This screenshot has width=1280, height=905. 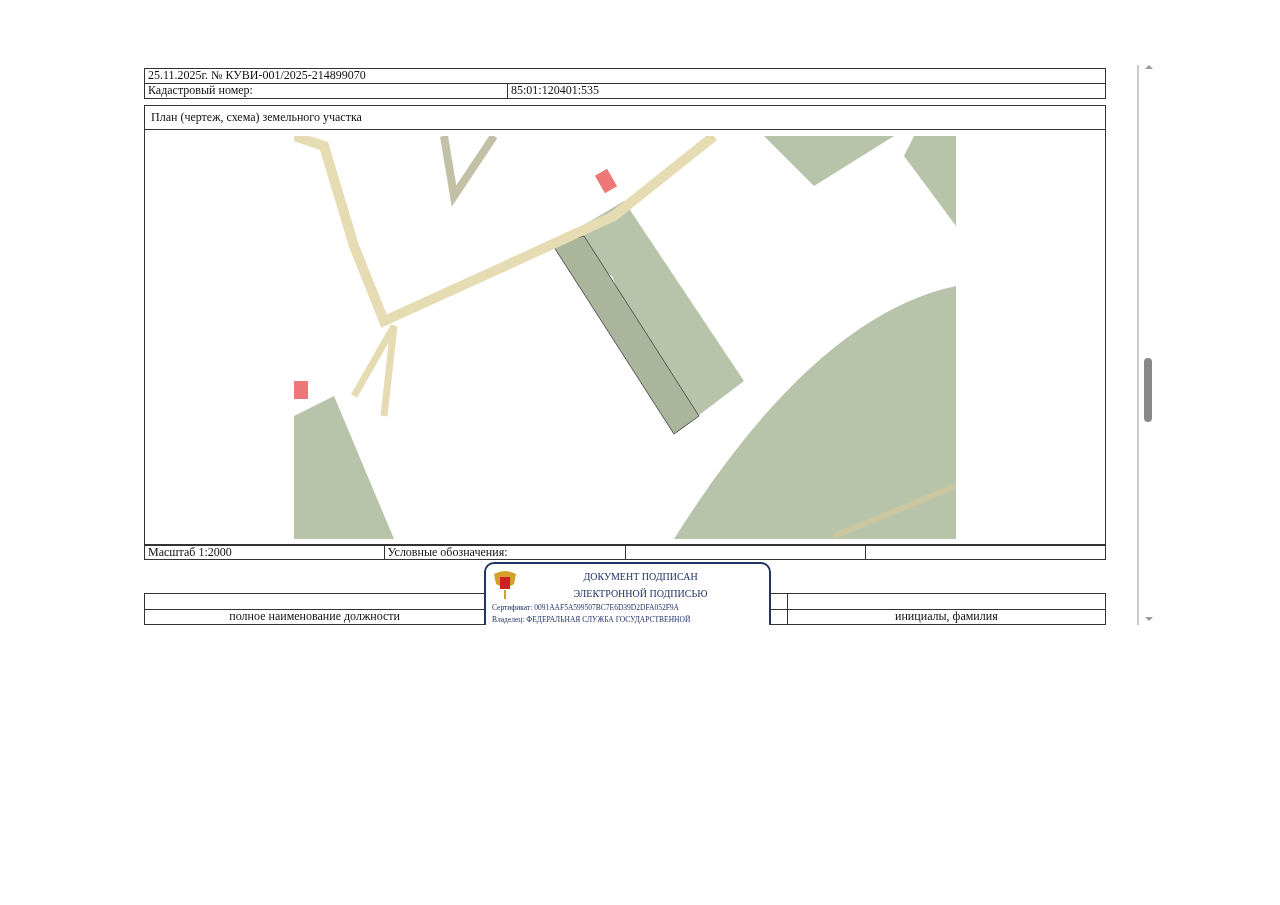 What do you see at coordinates (257, 76) in the screenshot?
I see `header-text: 25.11.2025г. № КУВИ-001/2025-214899070` at bounding box center [257, 76].